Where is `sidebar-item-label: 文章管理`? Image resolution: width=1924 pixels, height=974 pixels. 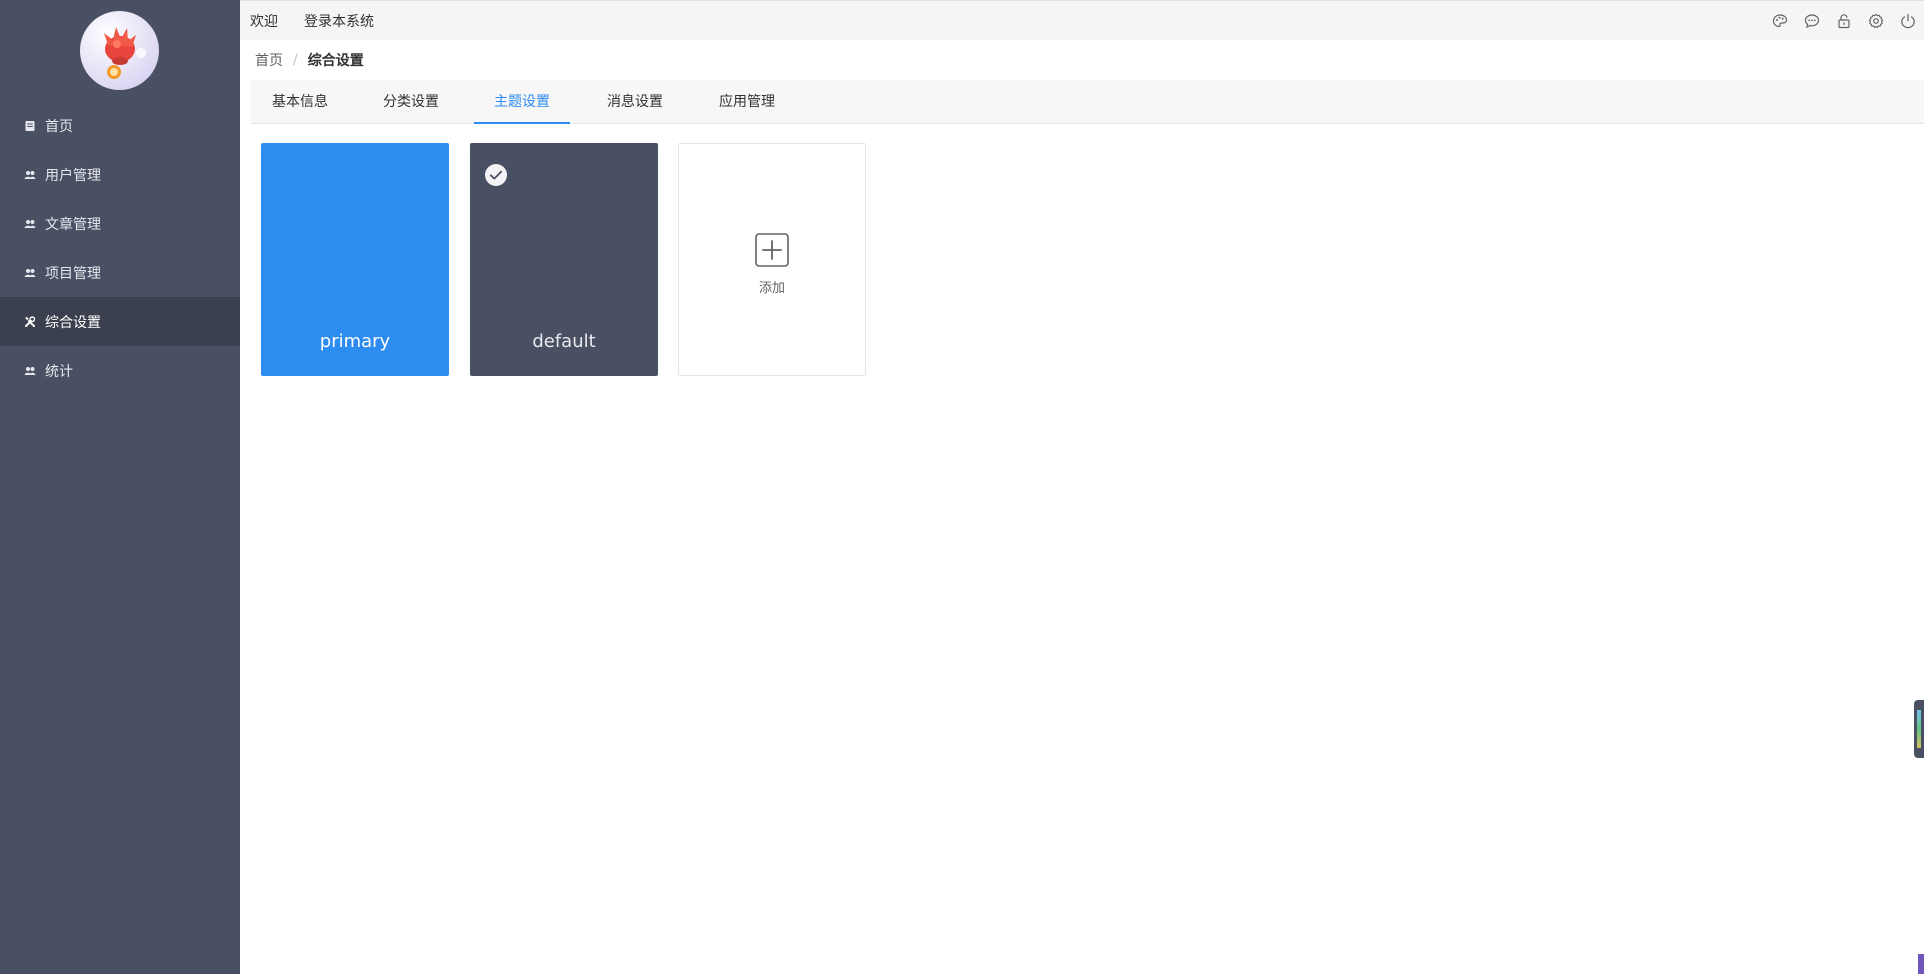 sidebar-item-label: 文章管理 is located at coordinates (73, 224).